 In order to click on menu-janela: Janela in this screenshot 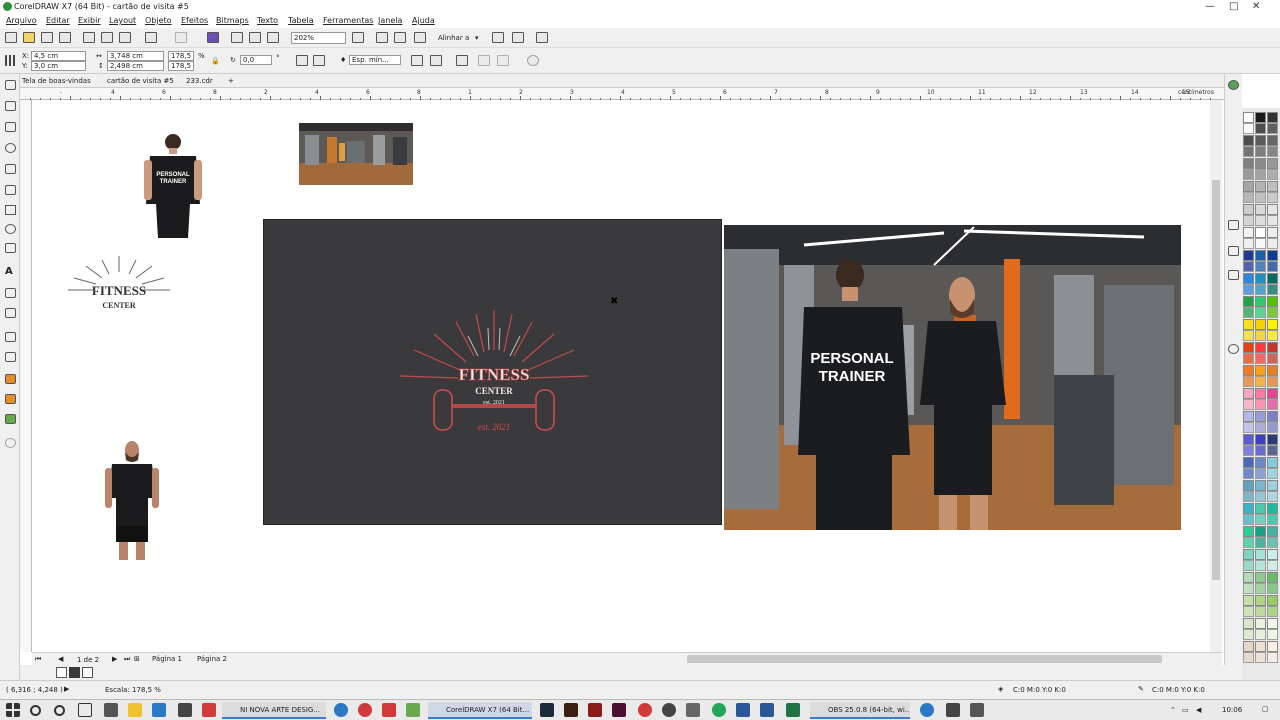, I will do `click(390, 20)`.